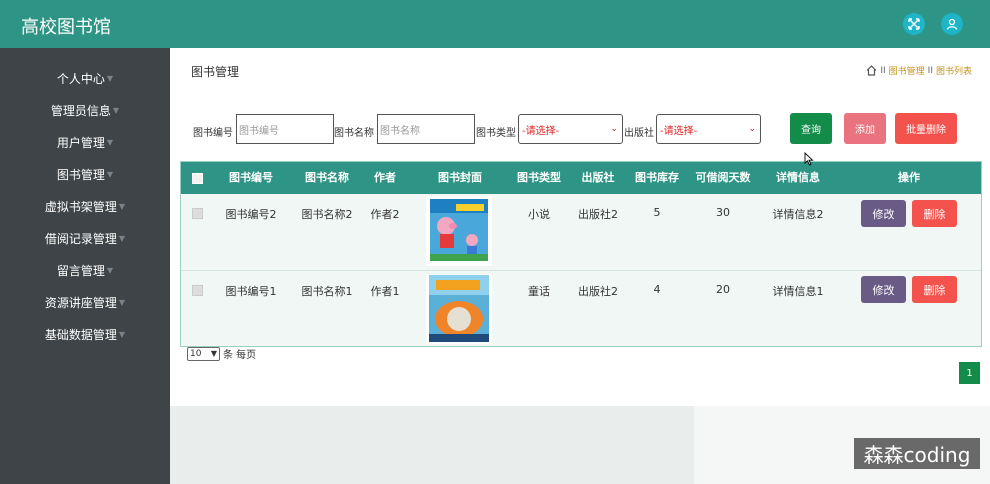 The height and width of the screenshot is (484, 990). Describe the element at coordinates (80, 174) in the screenshot. I see `sidebar-item-label: 图书管理` at that location.